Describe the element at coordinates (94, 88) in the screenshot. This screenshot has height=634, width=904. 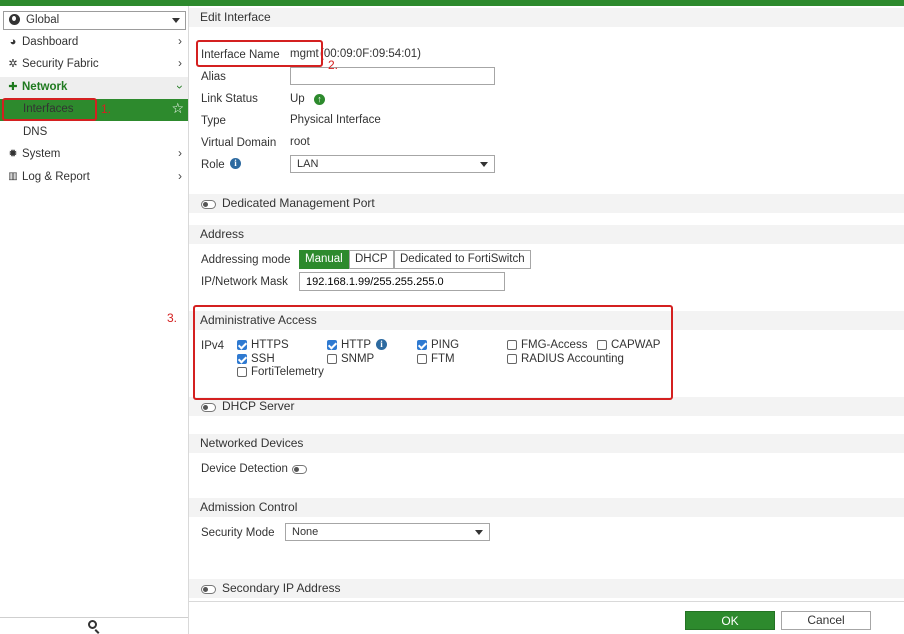
I see `sidebar-item-network: ✚ Network ›` at that location.